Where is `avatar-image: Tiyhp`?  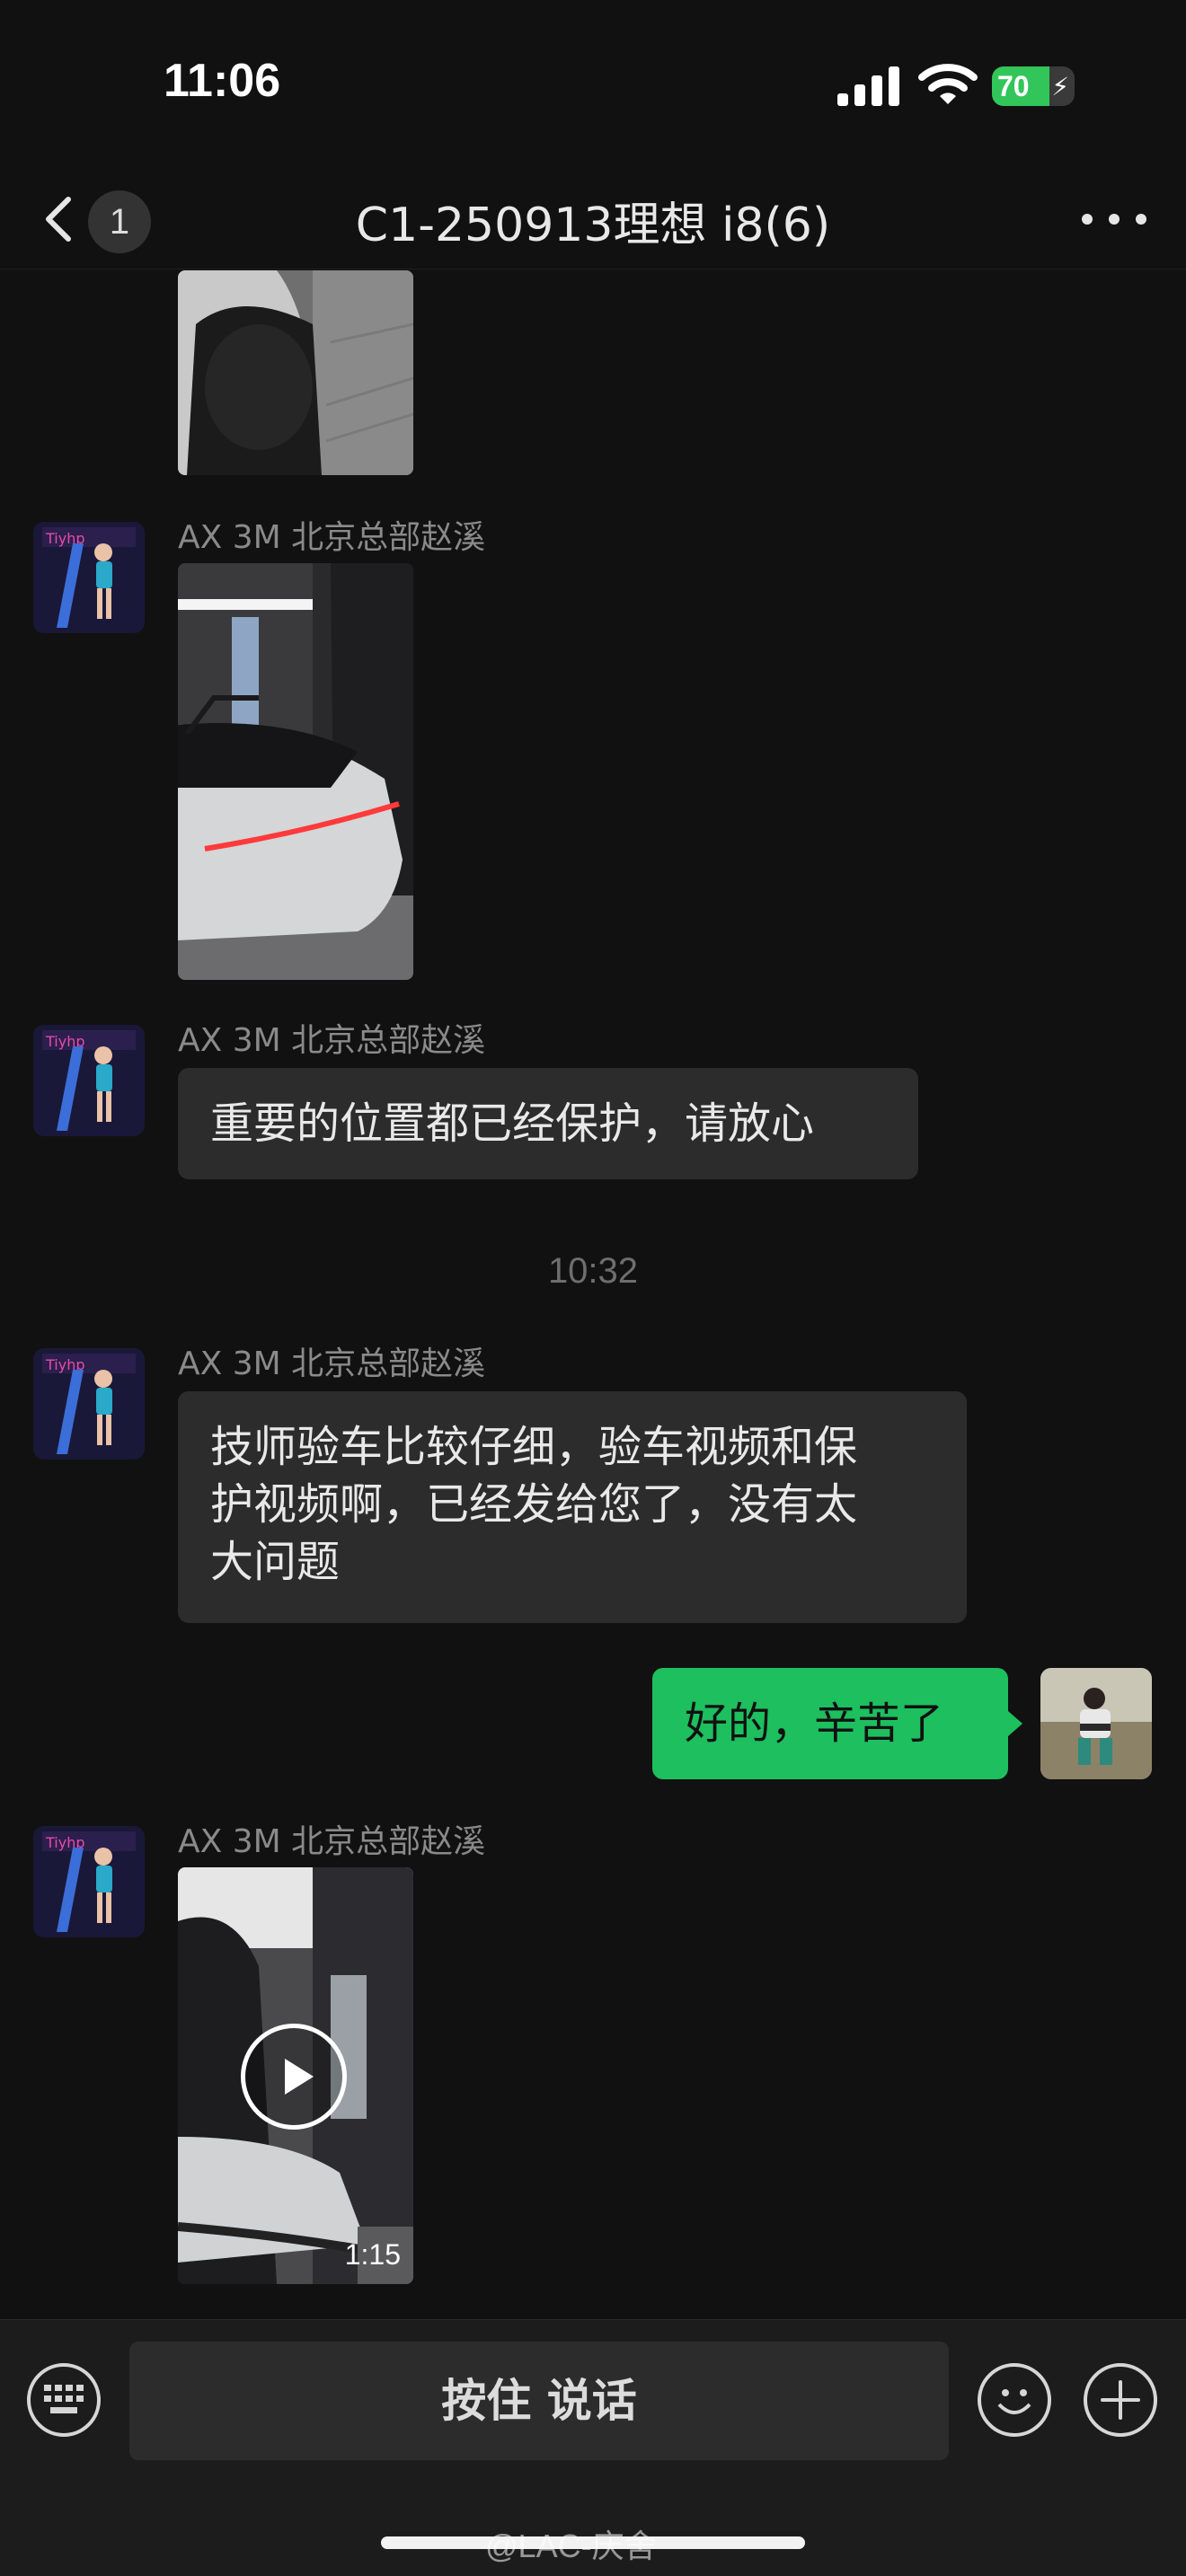
avatar-image: Tiyhp is located at coordinates (89, 577).